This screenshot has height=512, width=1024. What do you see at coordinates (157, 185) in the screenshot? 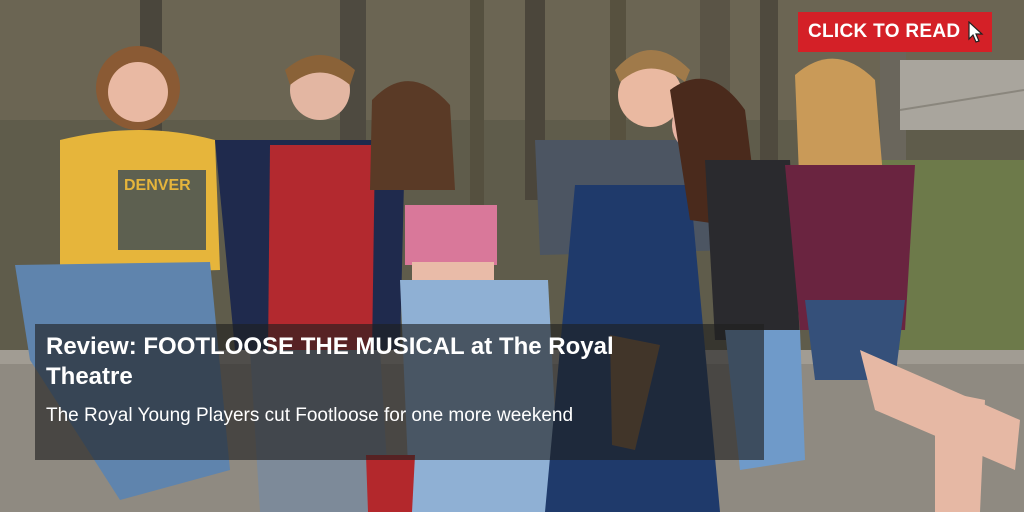
I see `shirt-text: DENVER` at bounding box center [157, 185].